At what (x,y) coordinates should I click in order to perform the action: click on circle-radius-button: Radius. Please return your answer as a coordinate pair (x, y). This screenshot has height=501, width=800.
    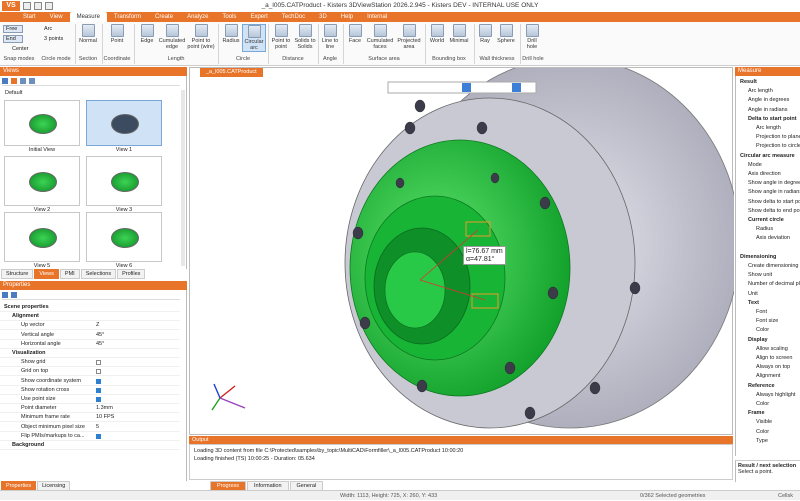
    Looking at the image, I should click on (231, 34).